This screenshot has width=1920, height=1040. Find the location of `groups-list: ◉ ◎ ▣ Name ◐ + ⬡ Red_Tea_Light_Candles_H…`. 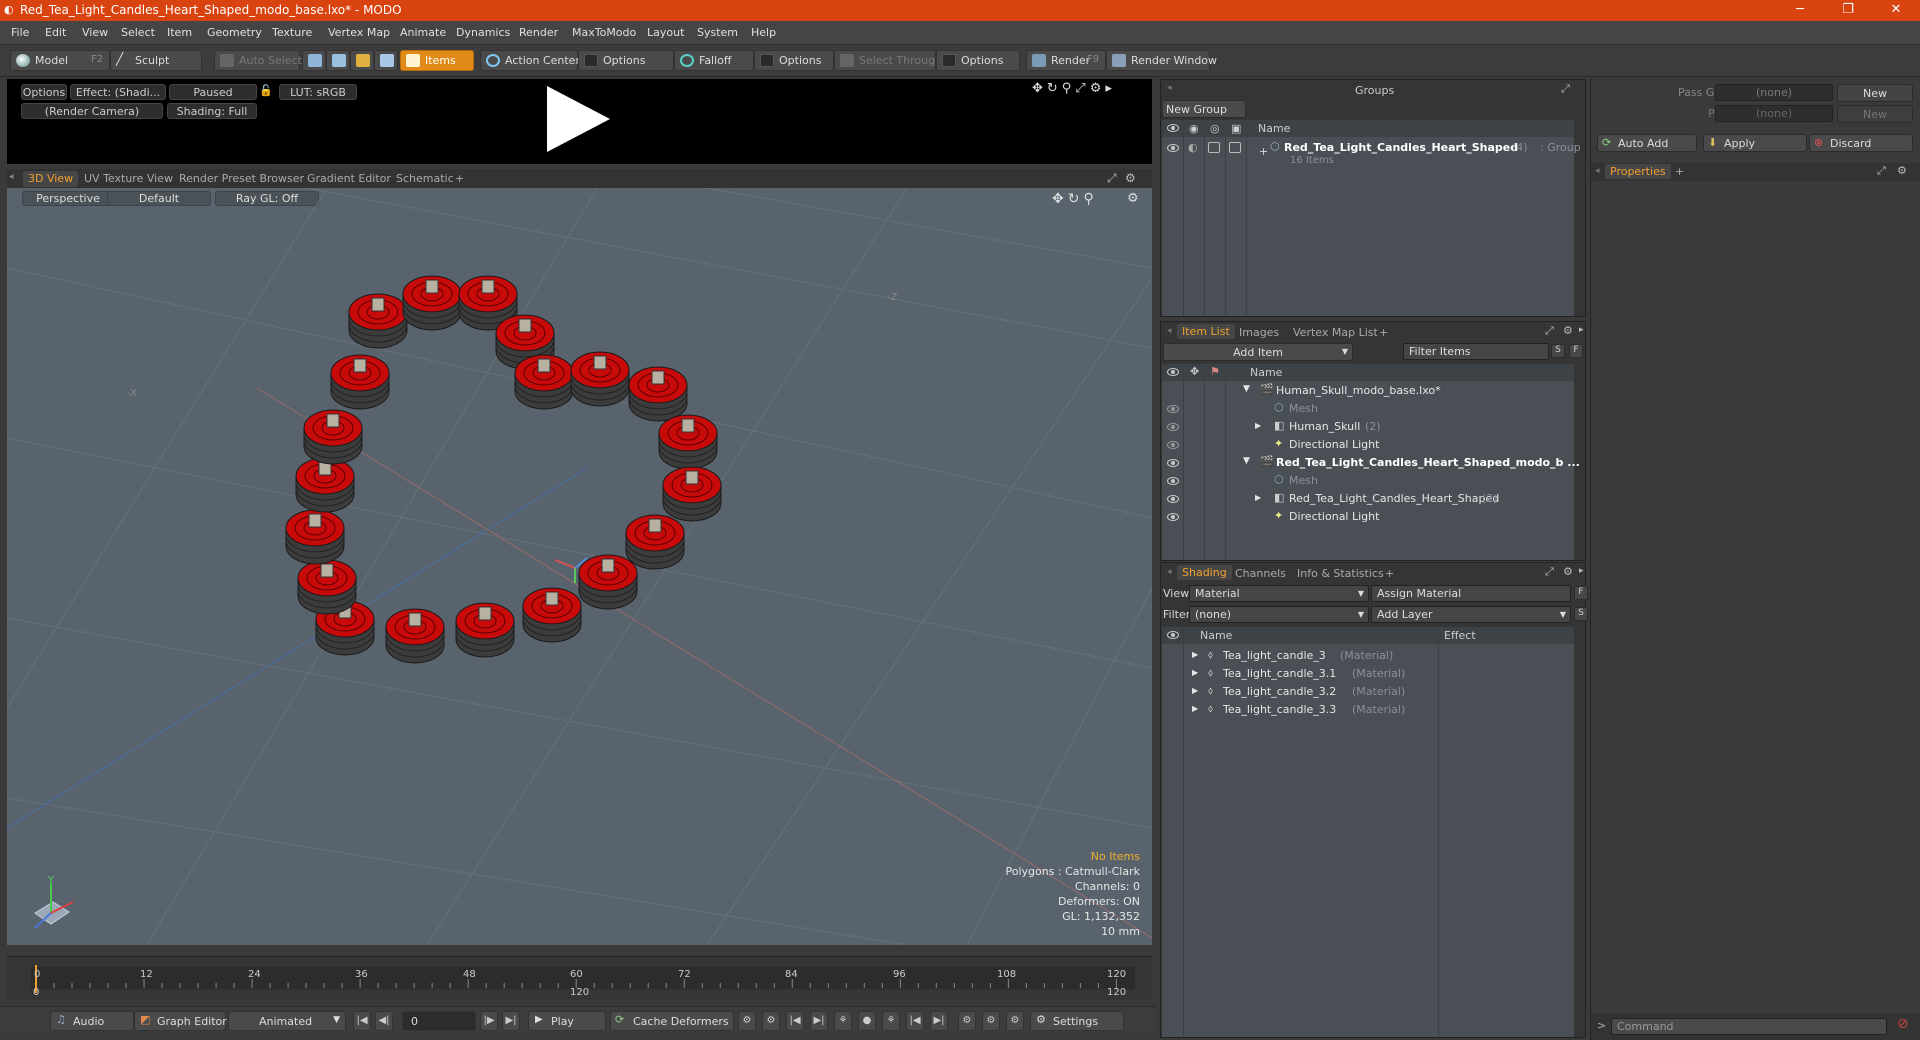

groups-list: ◉ ◎ ▣ Name ◐ + ⬡ Red_Tea_Light_Candles_H… is located at coordinates (1371, 218).